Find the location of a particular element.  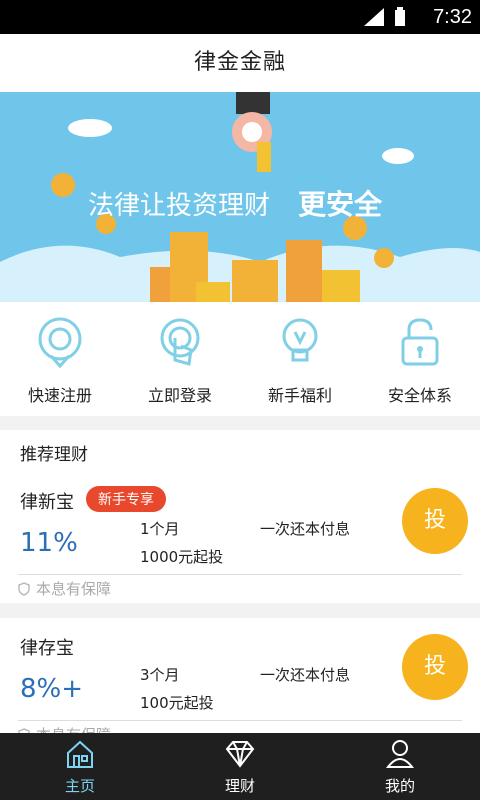

tab-mine-label: 我的 is located at coordinates (399, 786).